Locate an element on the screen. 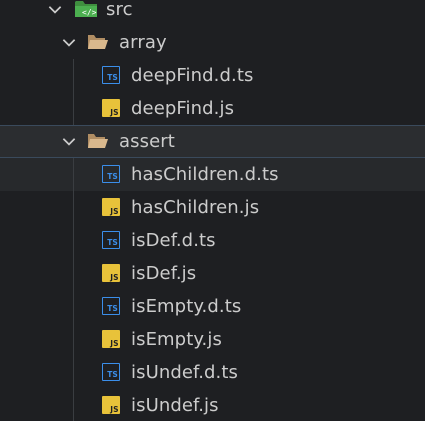 The width and height of the screenshot is (425, 421). tree-item-file: JS isDef.js is located at coordinates (212, 273).